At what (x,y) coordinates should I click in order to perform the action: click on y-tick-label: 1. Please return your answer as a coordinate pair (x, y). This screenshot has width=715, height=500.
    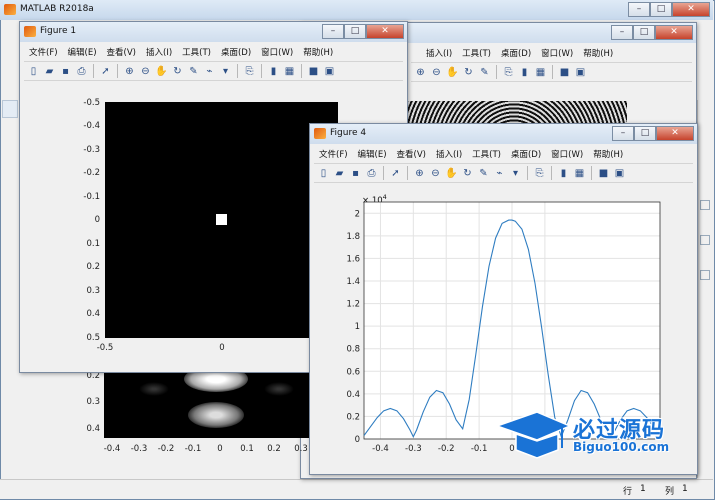
    Looking at the image, I should click on (357, 327).